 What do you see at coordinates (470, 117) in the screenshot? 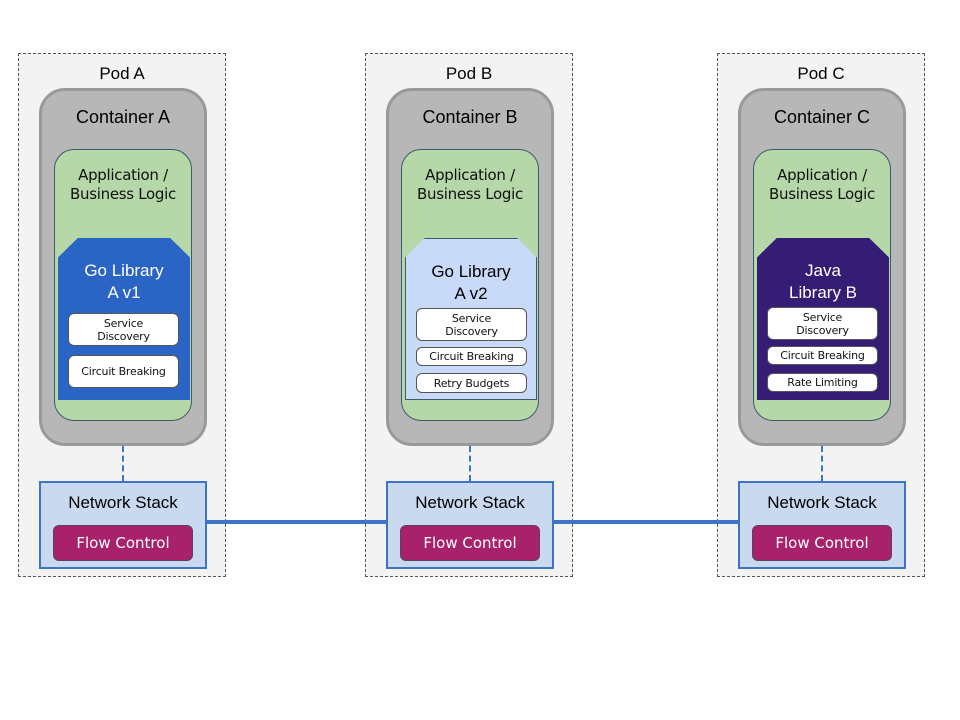
I see `container-title: Container B` at bounding box center [470, 117].